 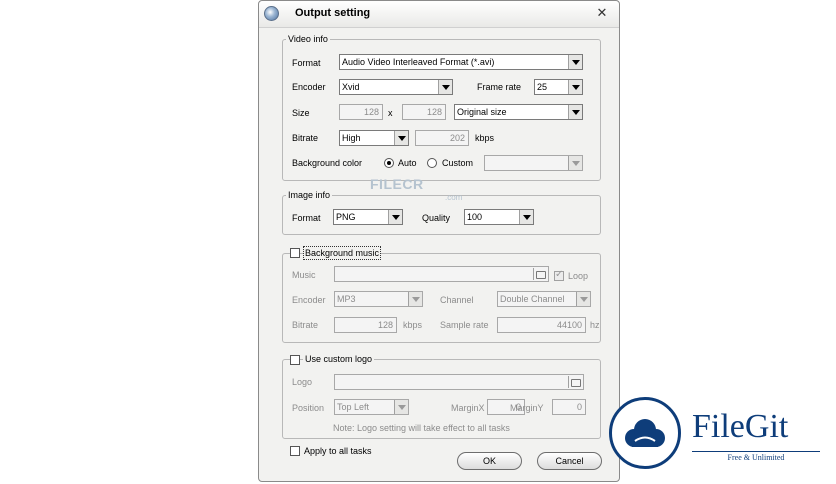 What do you see at coordinates (305, 138) in the screenshot?
I see `video-bitrate-label: Bitrate` at bounding box center [305, 138].